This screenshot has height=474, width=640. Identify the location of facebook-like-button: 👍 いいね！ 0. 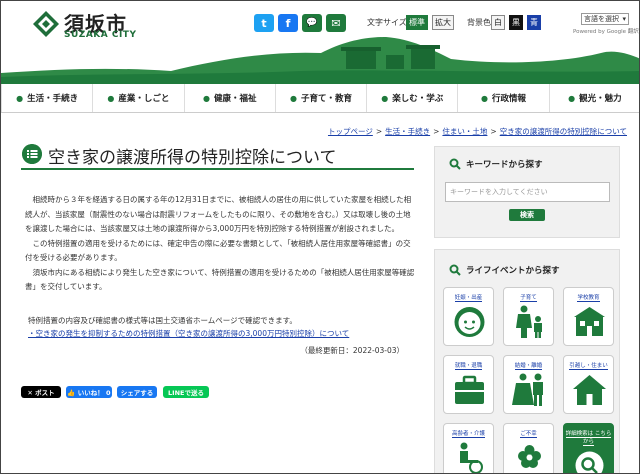
(89, 392).